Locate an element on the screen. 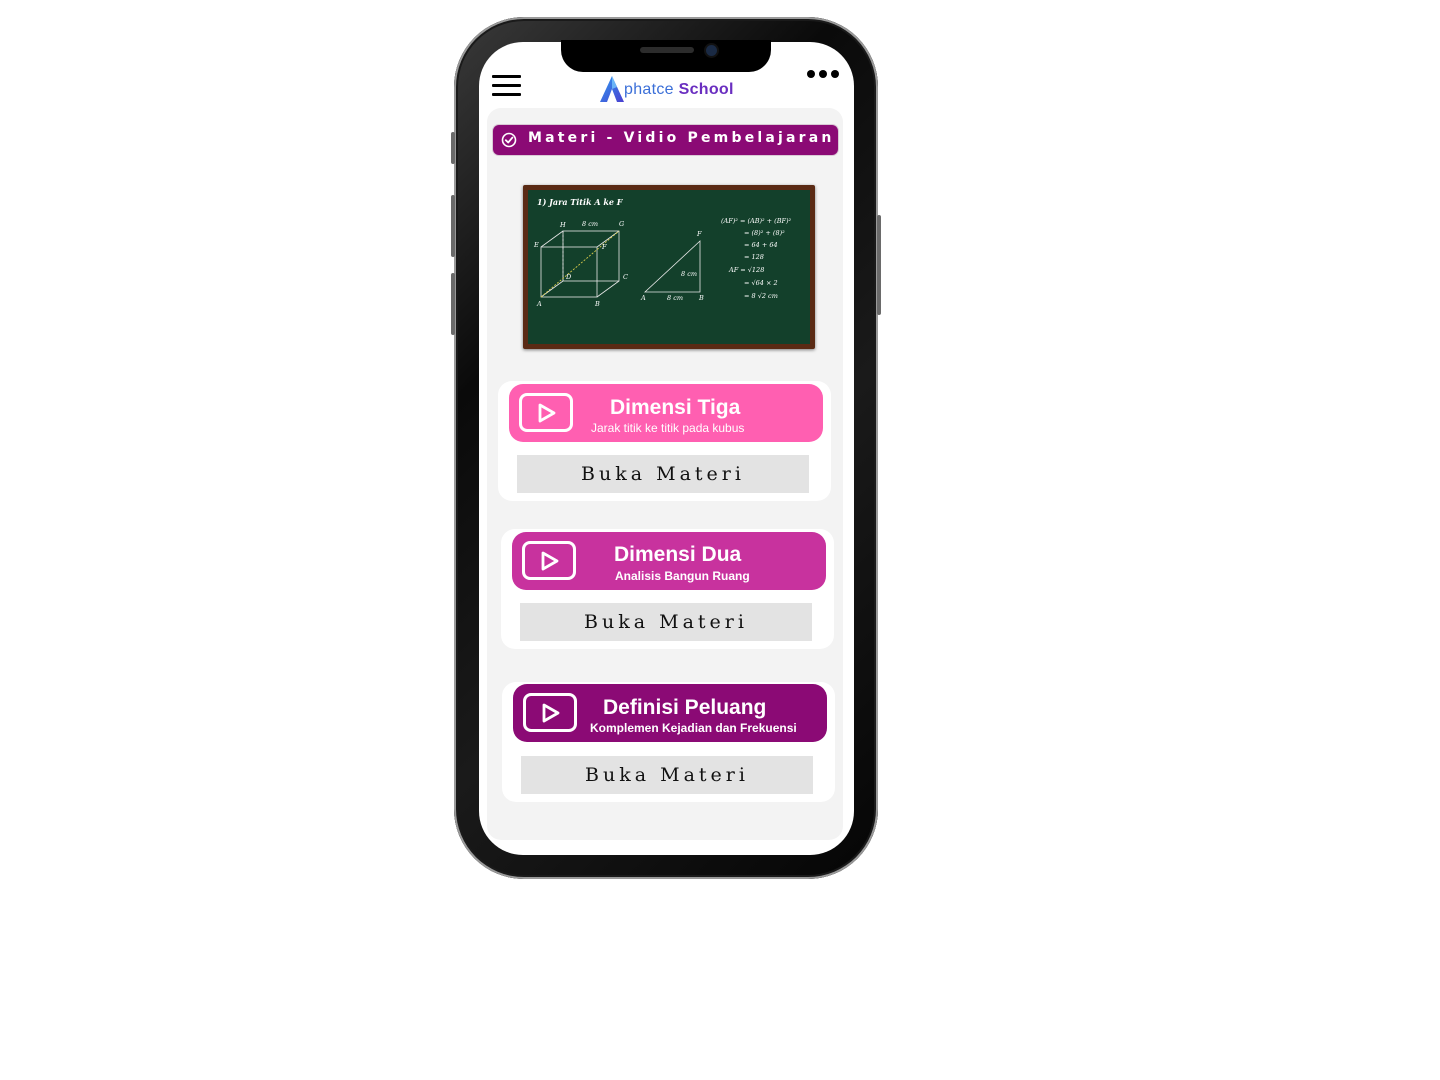 The height and width of the screenshot is (1080, 1440). course-title: Dimensi Dua is located at coordinates (678, 554).